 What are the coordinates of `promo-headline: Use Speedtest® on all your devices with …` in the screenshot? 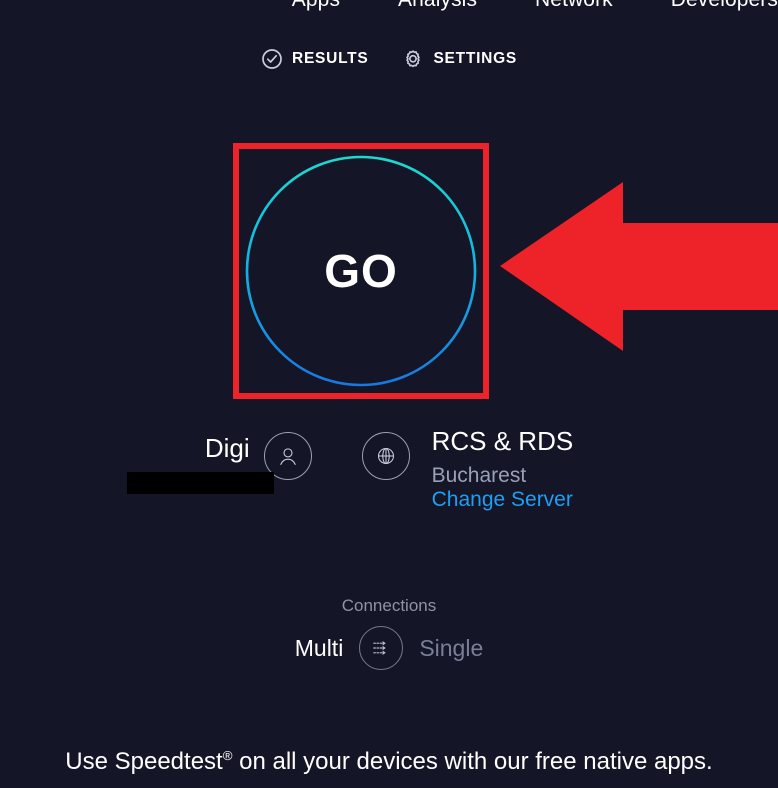 It's located at (389, 762).